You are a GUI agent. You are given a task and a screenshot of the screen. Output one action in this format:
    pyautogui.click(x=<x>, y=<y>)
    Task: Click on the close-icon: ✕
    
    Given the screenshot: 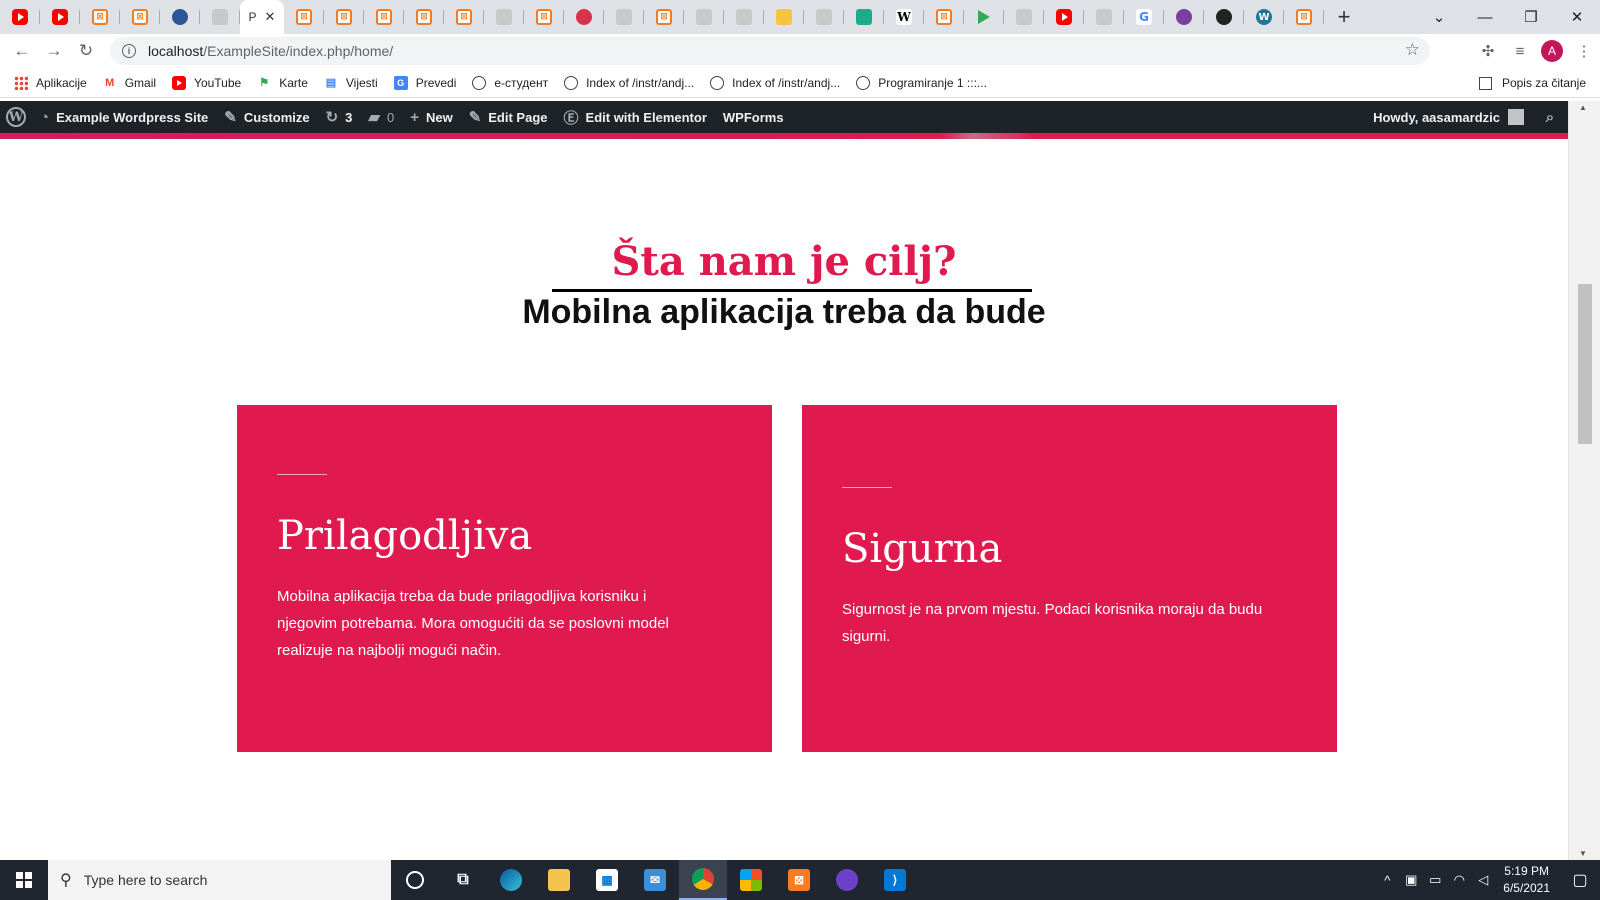 What is the action you would take?
    pyautogui.click(x=270, y=17)
    